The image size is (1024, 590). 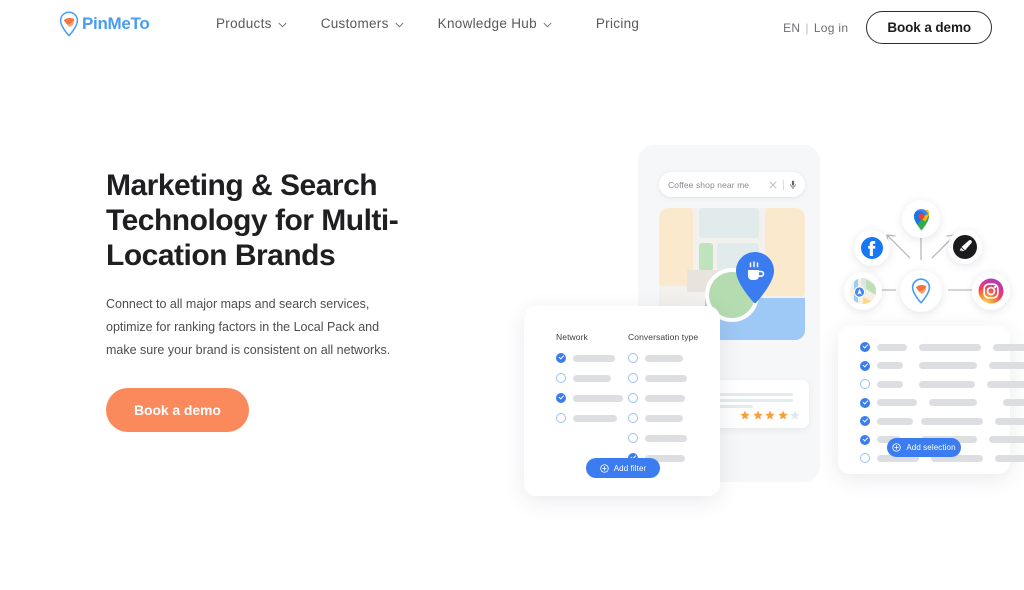 I want to click on header-actions: EN | Log in Book a demo, so click(x=887, y=27).